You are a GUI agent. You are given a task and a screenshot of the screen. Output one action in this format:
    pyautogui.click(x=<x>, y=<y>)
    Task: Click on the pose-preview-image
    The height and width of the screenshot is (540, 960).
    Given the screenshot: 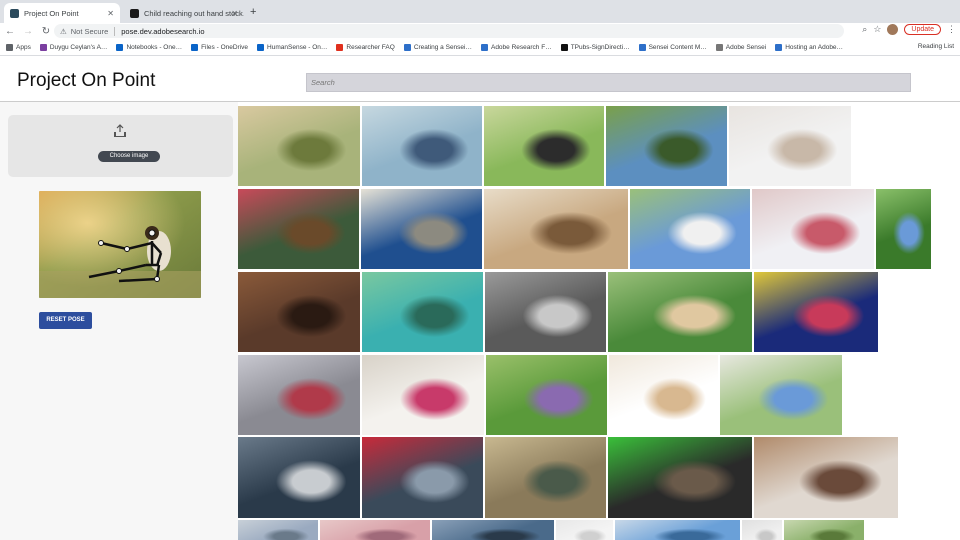 What is the action you would take?
    pyautogui.click(x=120, y=244)
    